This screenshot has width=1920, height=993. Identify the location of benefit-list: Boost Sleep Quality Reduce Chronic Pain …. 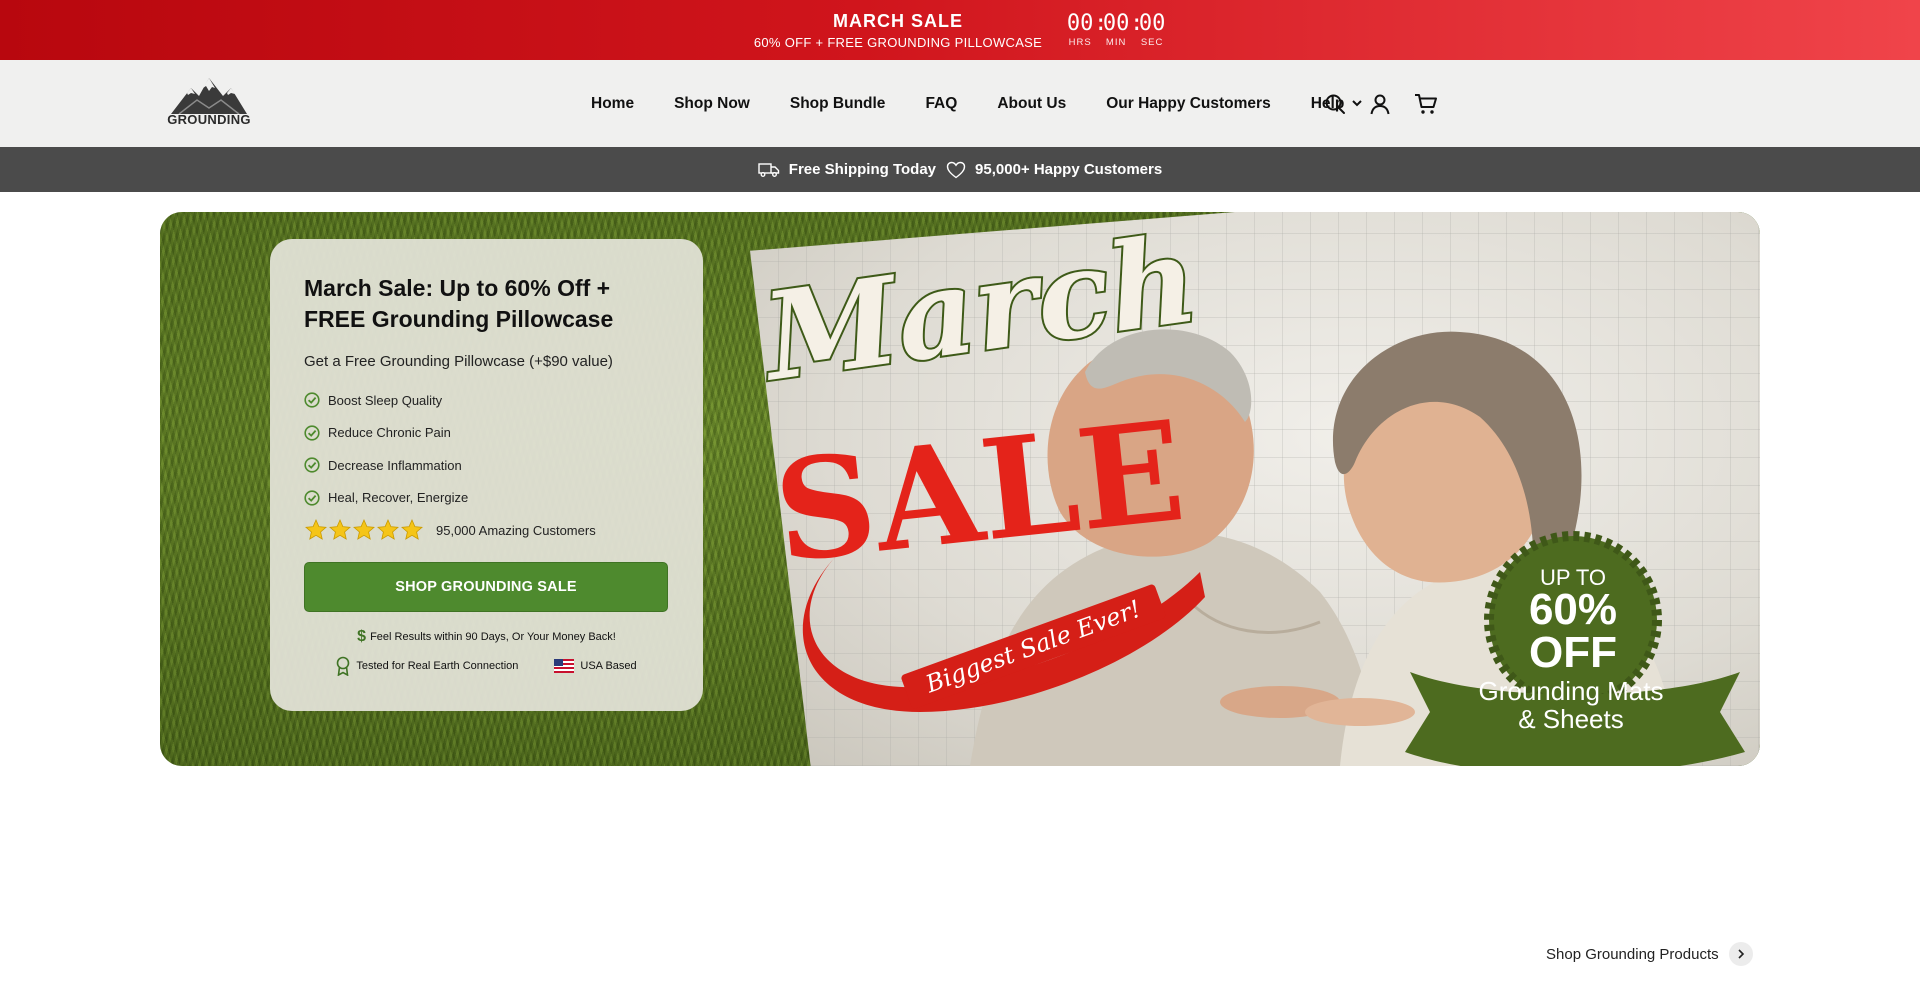
(486, 449).